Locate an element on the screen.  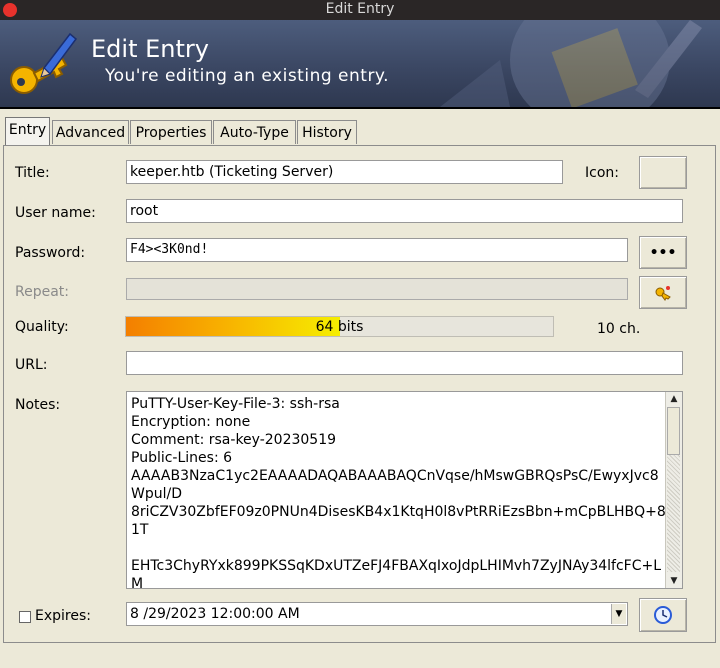
clock-icon is located at coordinates (663, 615).